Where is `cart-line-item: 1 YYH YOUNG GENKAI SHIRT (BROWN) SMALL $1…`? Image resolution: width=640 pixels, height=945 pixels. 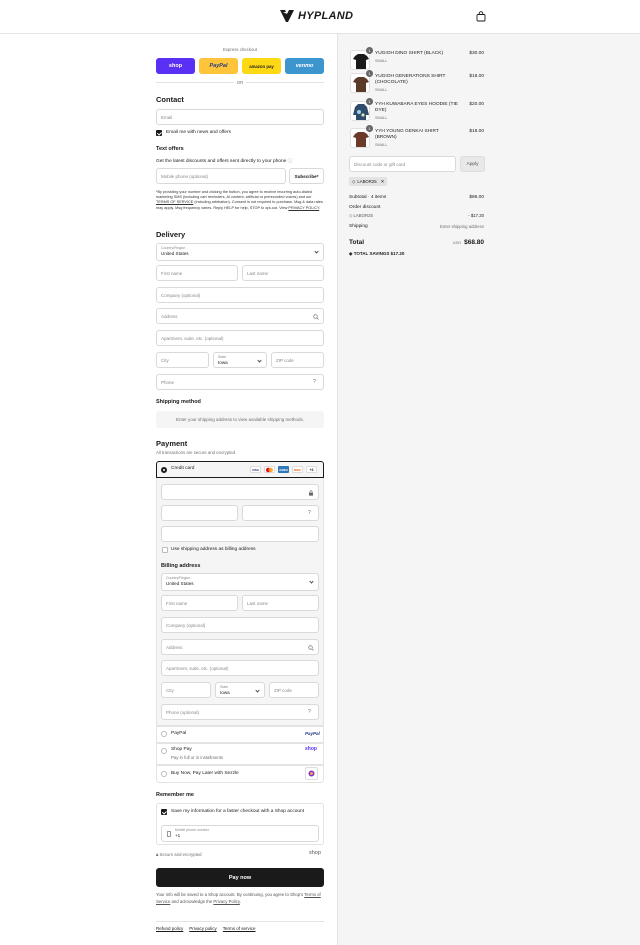 cart-line-item: 1 YYH YOUNG GENKAI SHIRT (BROWN) SMALL $1… is located at coordinates (417, 136).